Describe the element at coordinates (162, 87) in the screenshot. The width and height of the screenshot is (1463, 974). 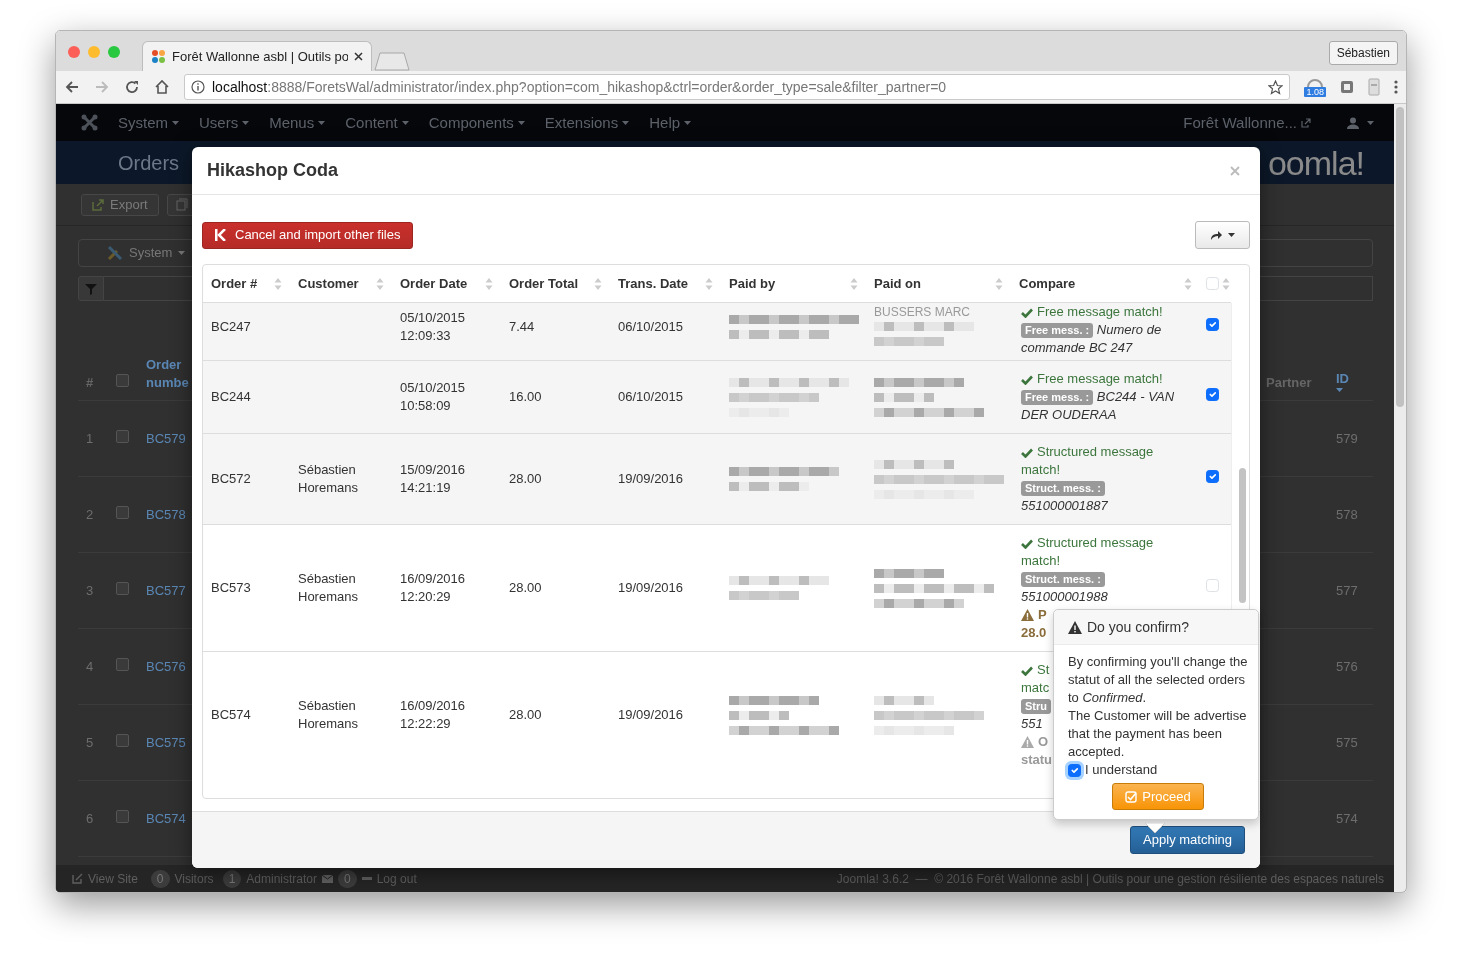
I see `home-icon` at that location.